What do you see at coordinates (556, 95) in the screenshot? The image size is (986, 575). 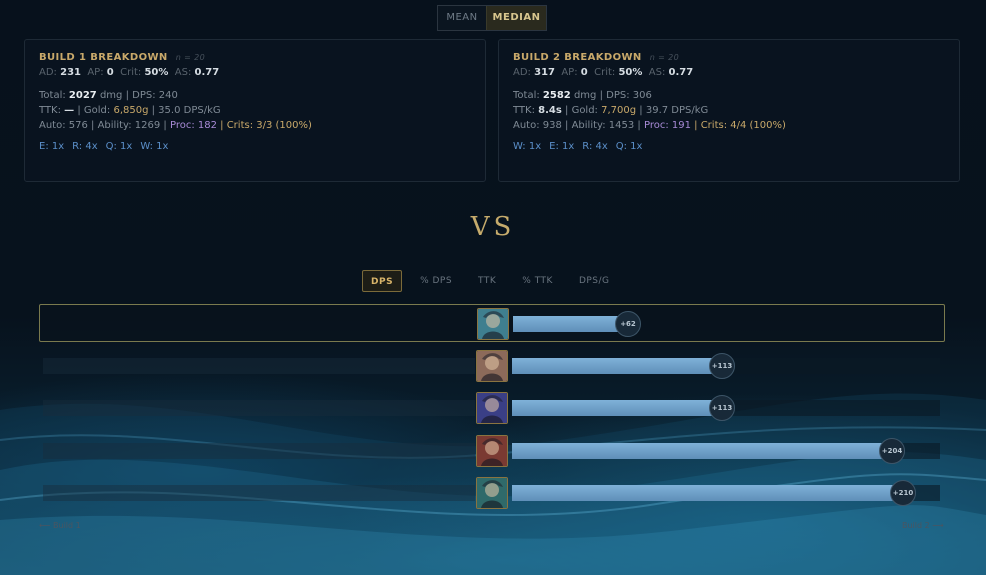 I see `total-value: 2582` at bounding box center [556, 95].